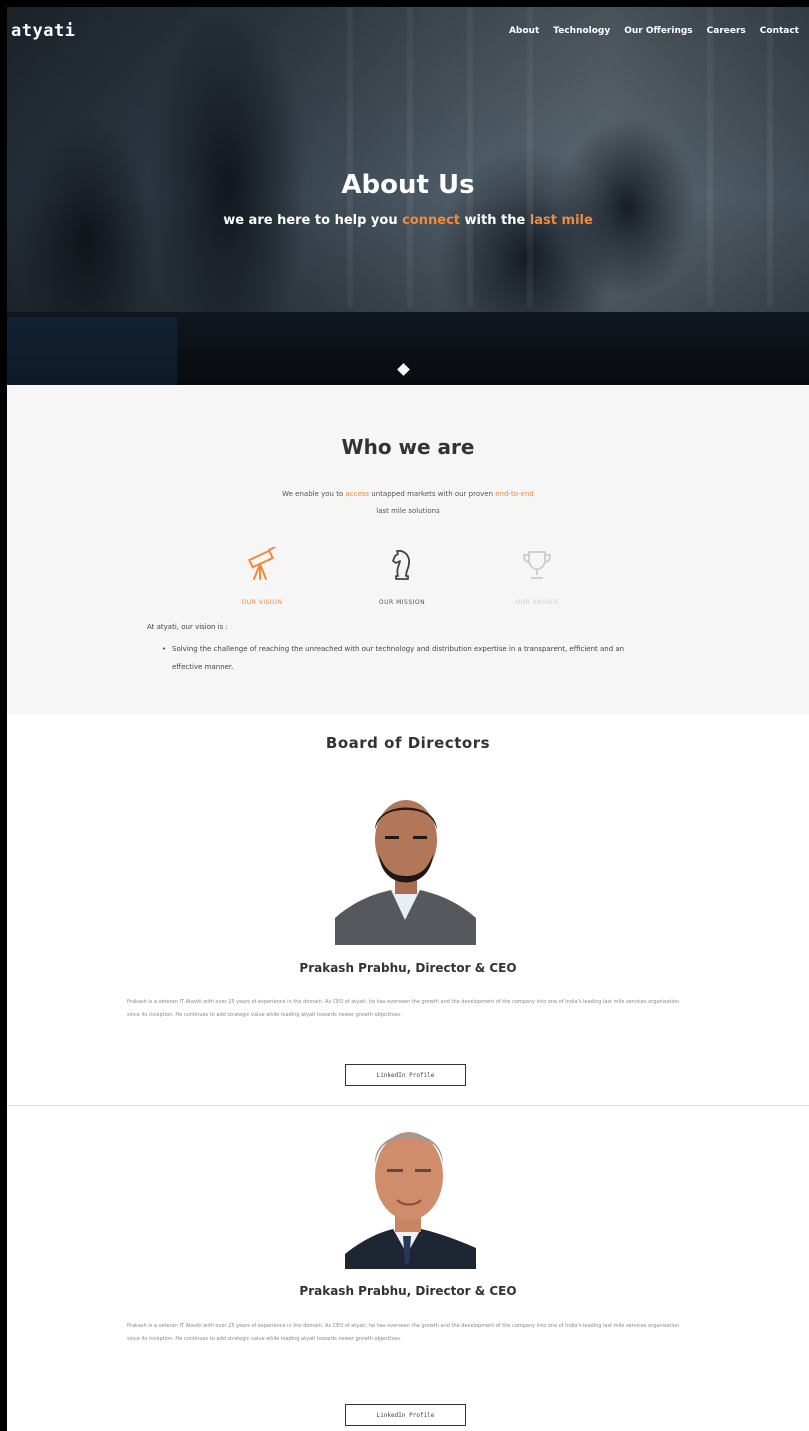  Describe the element at coordinates (779, 31) in the screenshot. I see `nav-contact: Contact` at that location.